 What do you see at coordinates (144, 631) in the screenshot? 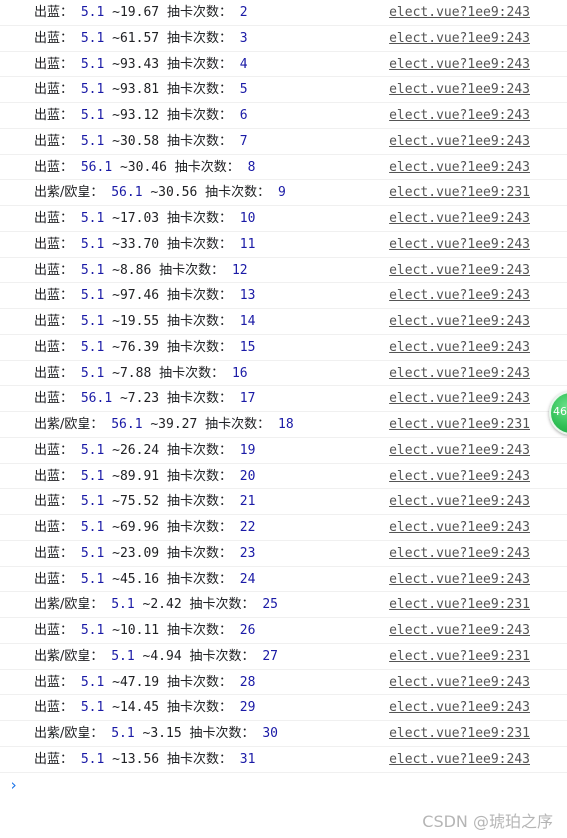
I see `console-message: 出蓝： 5.1 ~10.11 抽卡次数： 26` at bounding box center [144, 631].